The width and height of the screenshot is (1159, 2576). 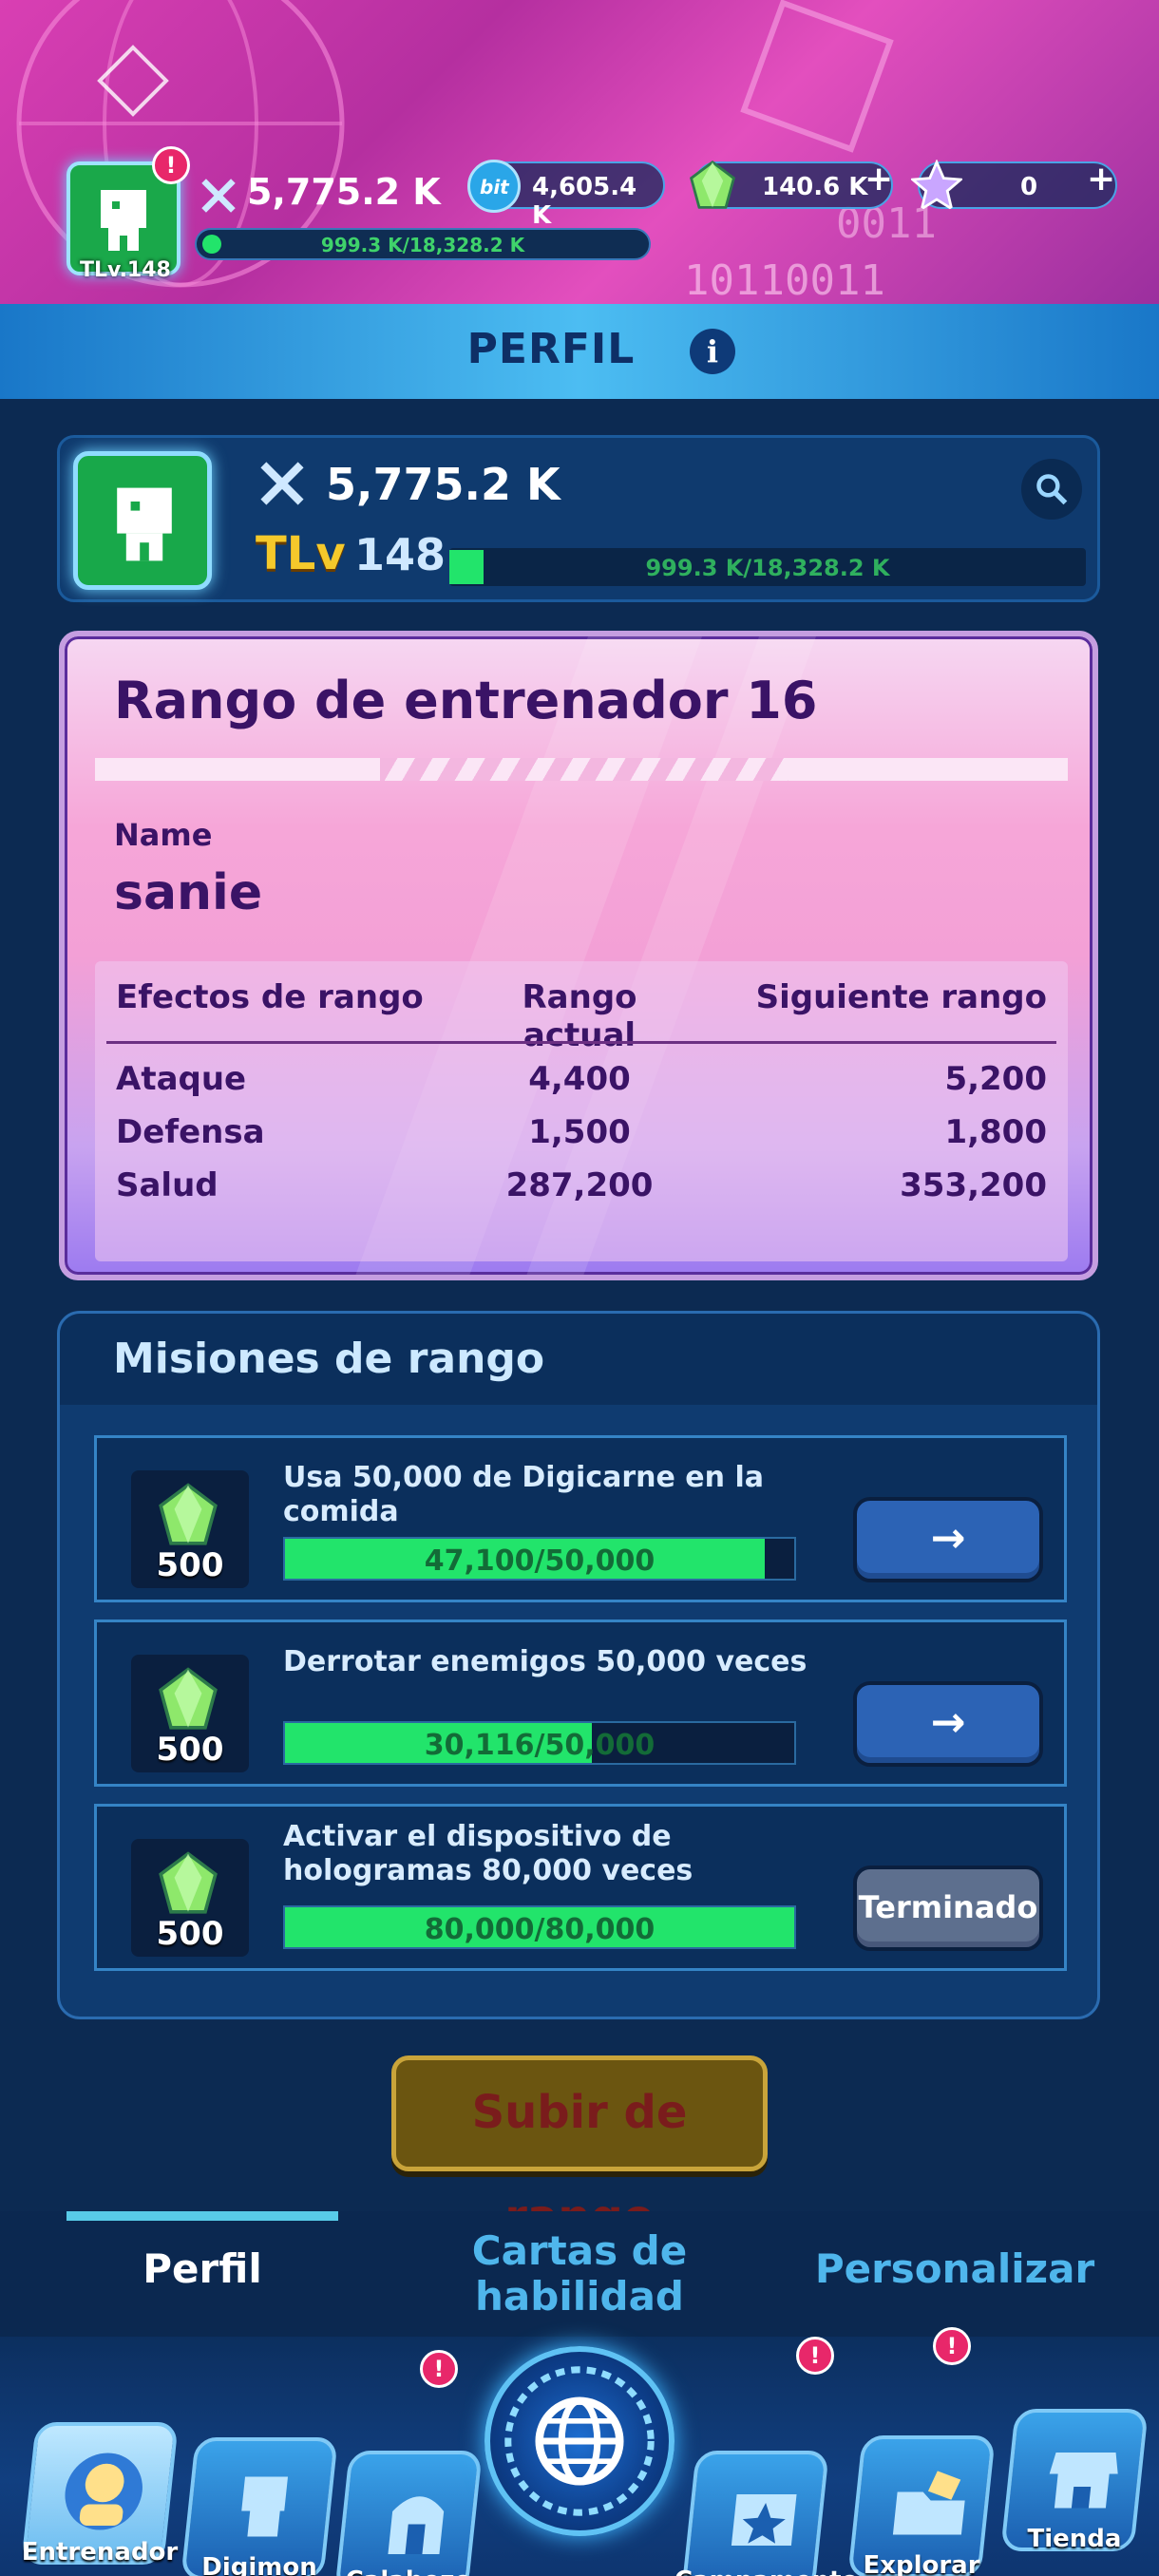 What do you see at coordinates (344, 192) in the screenshot?
I see `hud-power-value: 5,775.2 K` at bounding box center [344, 192].